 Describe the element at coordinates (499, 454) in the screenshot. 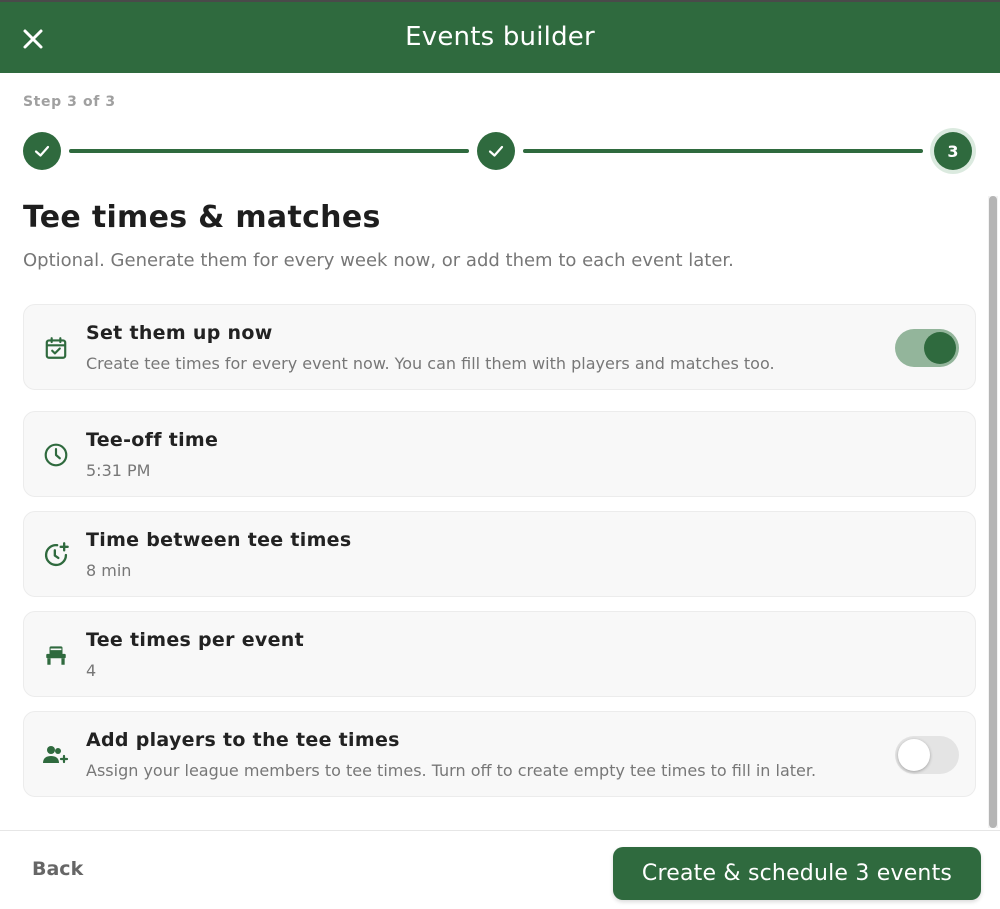

I see `tee-off-time-card: Tee-off time 5:31 PM` at that location.